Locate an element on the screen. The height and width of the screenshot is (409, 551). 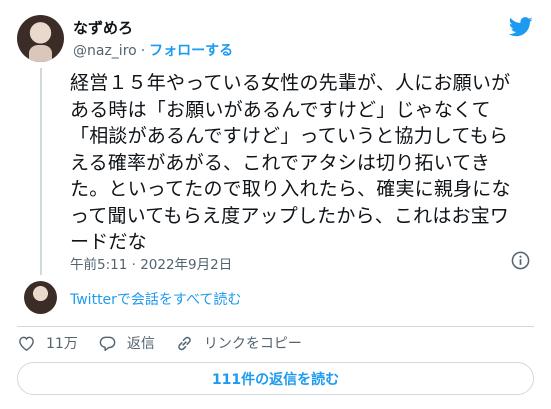
info-icon is located at coordinates (520, 260).